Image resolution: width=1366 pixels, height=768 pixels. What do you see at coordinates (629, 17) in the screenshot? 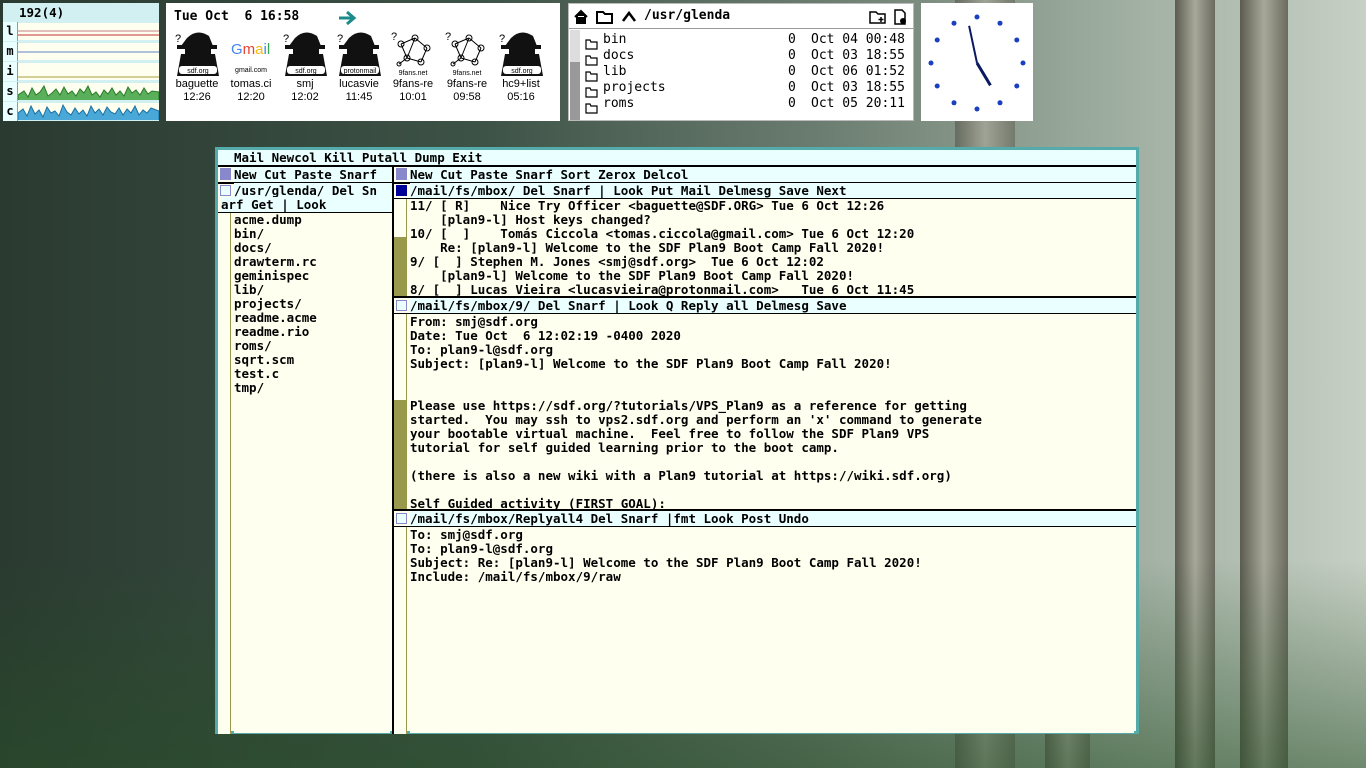
I see `chevron-up-icon` at bounding box center [629, 17].